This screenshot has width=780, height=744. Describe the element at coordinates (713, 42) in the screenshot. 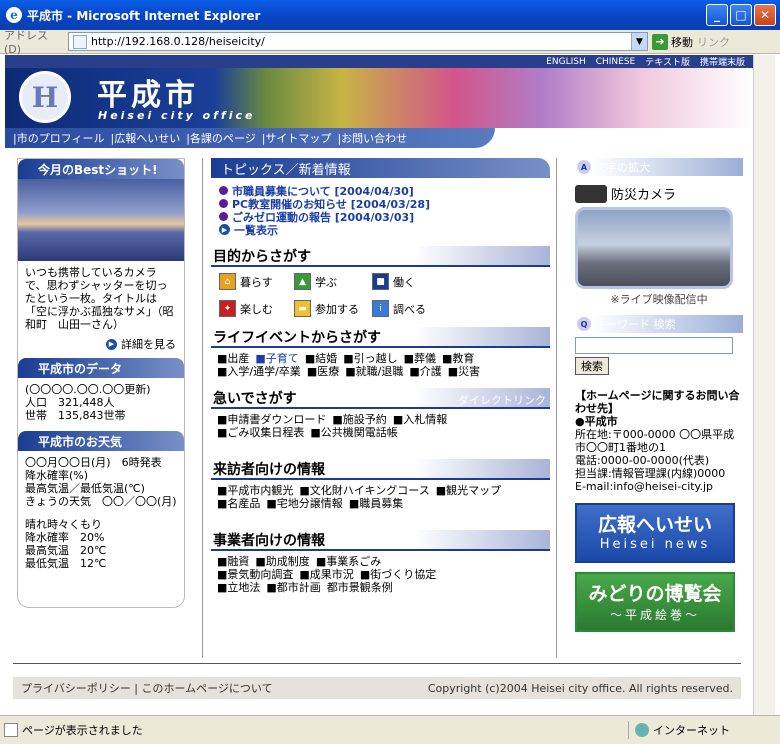

I see `links-button: リンク` at that location.